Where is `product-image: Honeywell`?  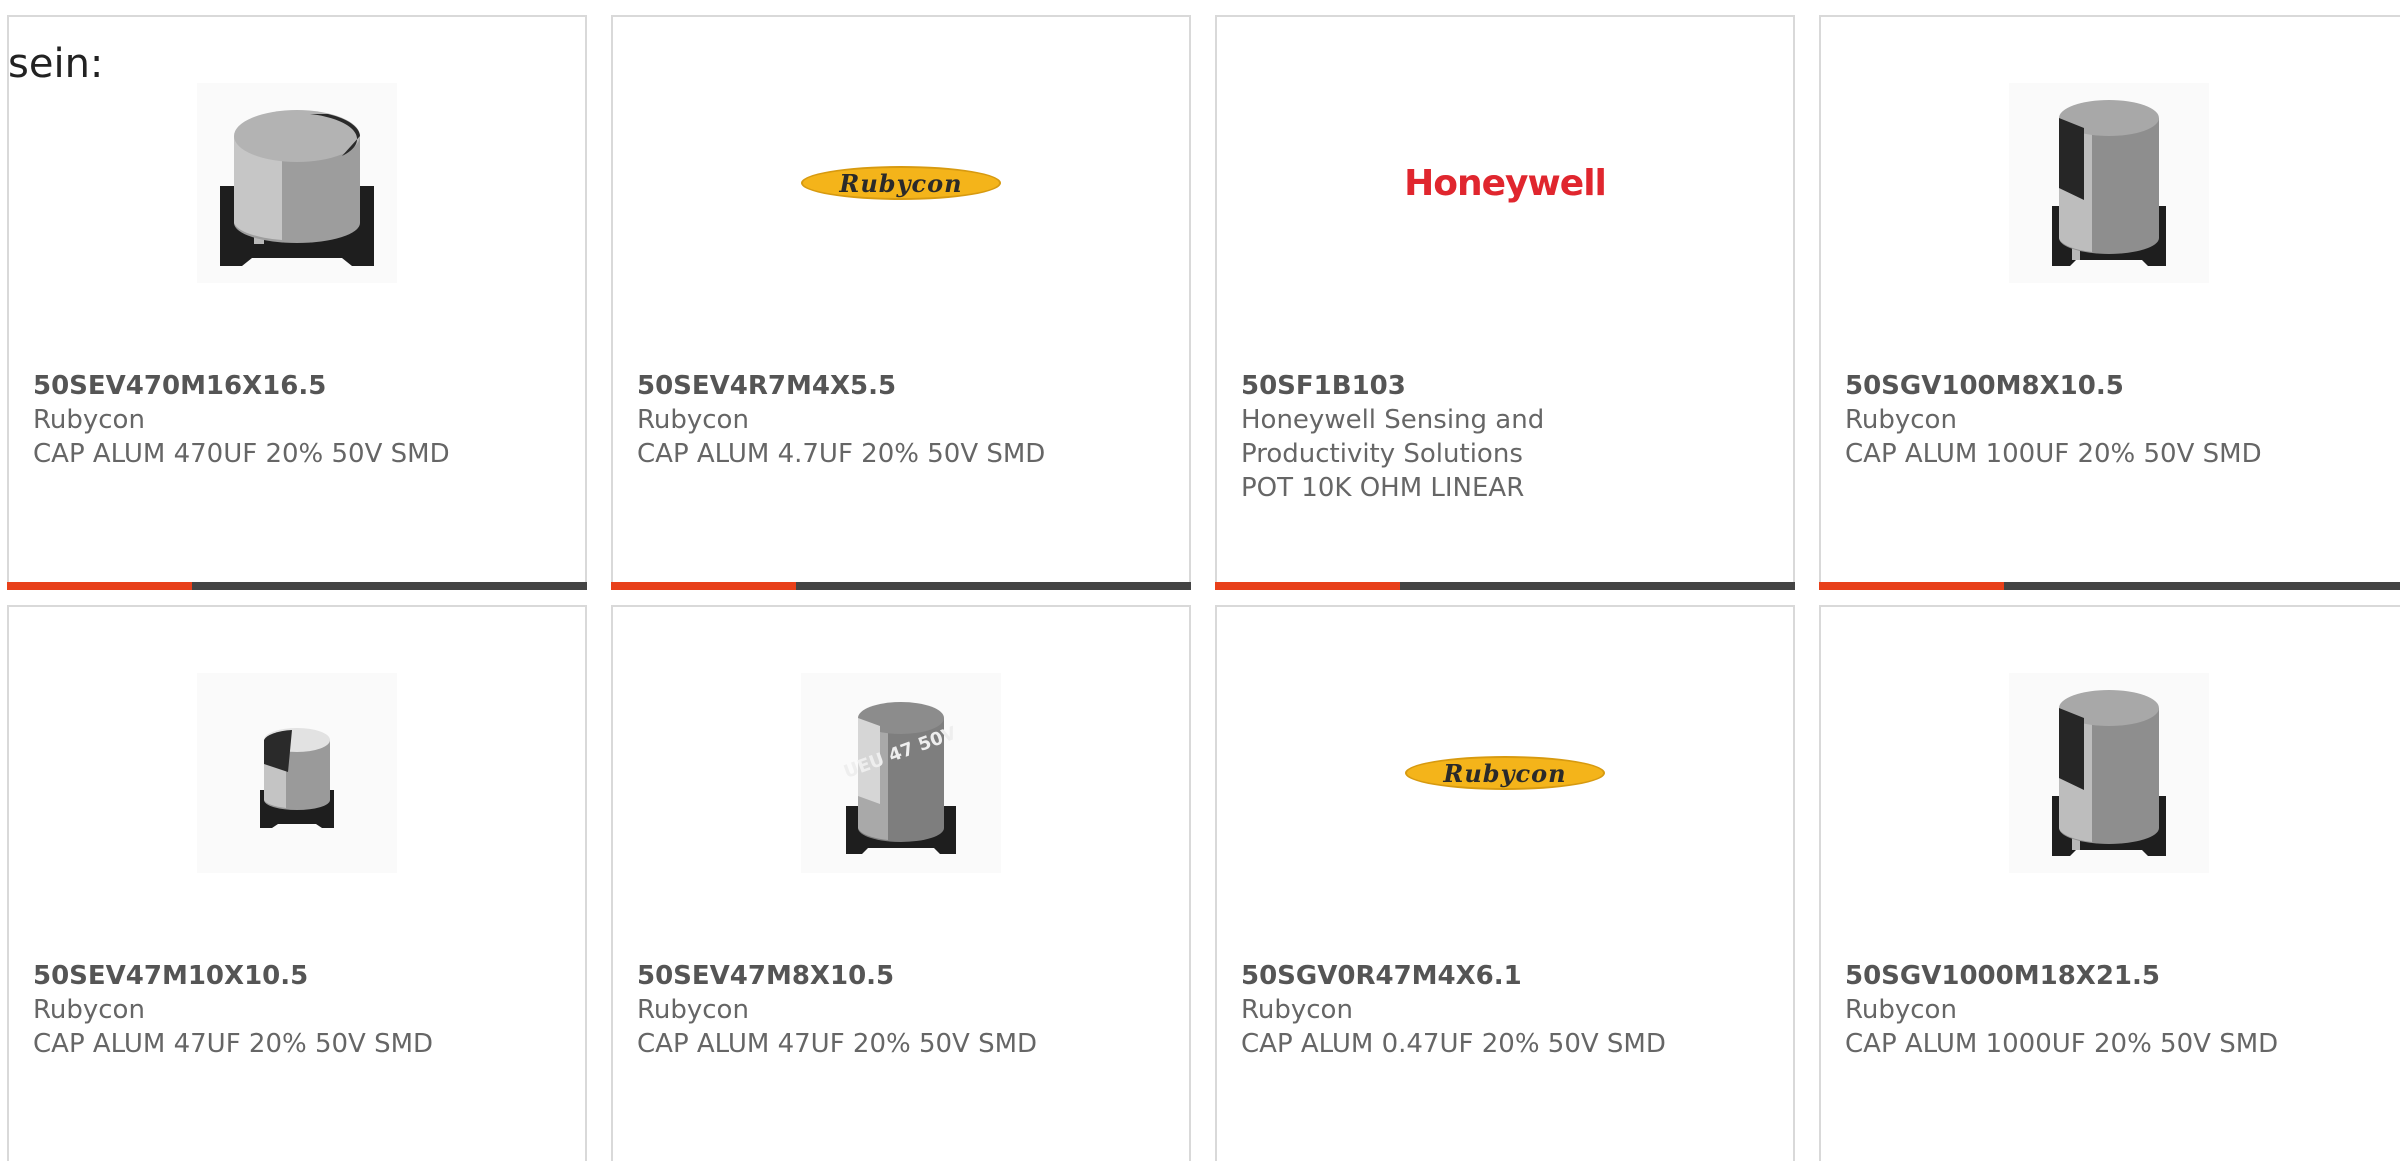
product-image: Honeywell is located at coordinates (1505, 183).